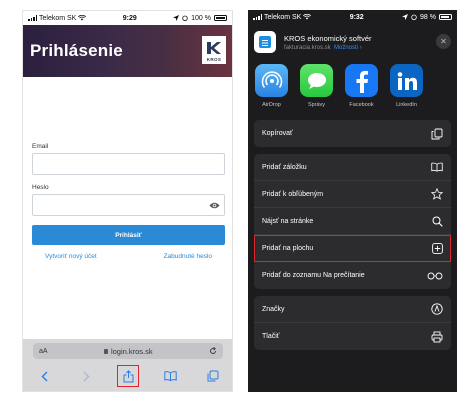  What do you see at coordinates (437, 194) in the screenshot?
I see `star-icon` at bounding box center [437, 194].